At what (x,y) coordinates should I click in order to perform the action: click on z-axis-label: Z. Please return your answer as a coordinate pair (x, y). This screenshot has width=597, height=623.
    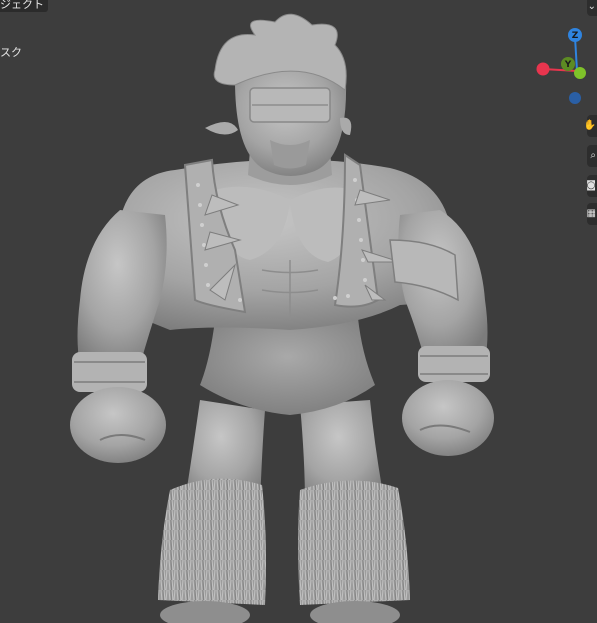
    Looking at the image, I should click on (575, 36).